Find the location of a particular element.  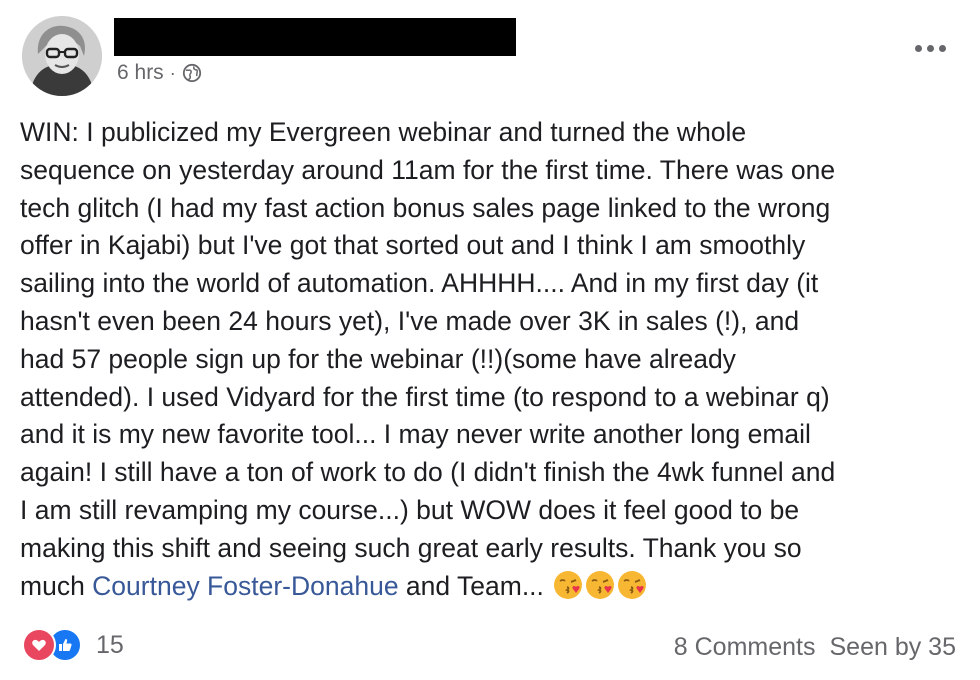

more-options-icon is located at coordinates (930, 48).